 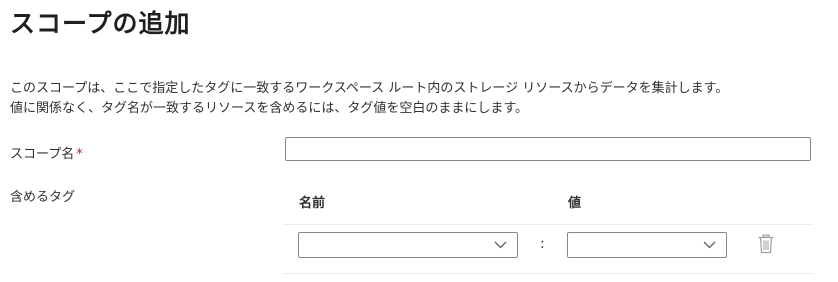 What do you see at coordinates (548, 149) in the screenshot?
I see `scope-name-input` at bounding box center [548, 149].